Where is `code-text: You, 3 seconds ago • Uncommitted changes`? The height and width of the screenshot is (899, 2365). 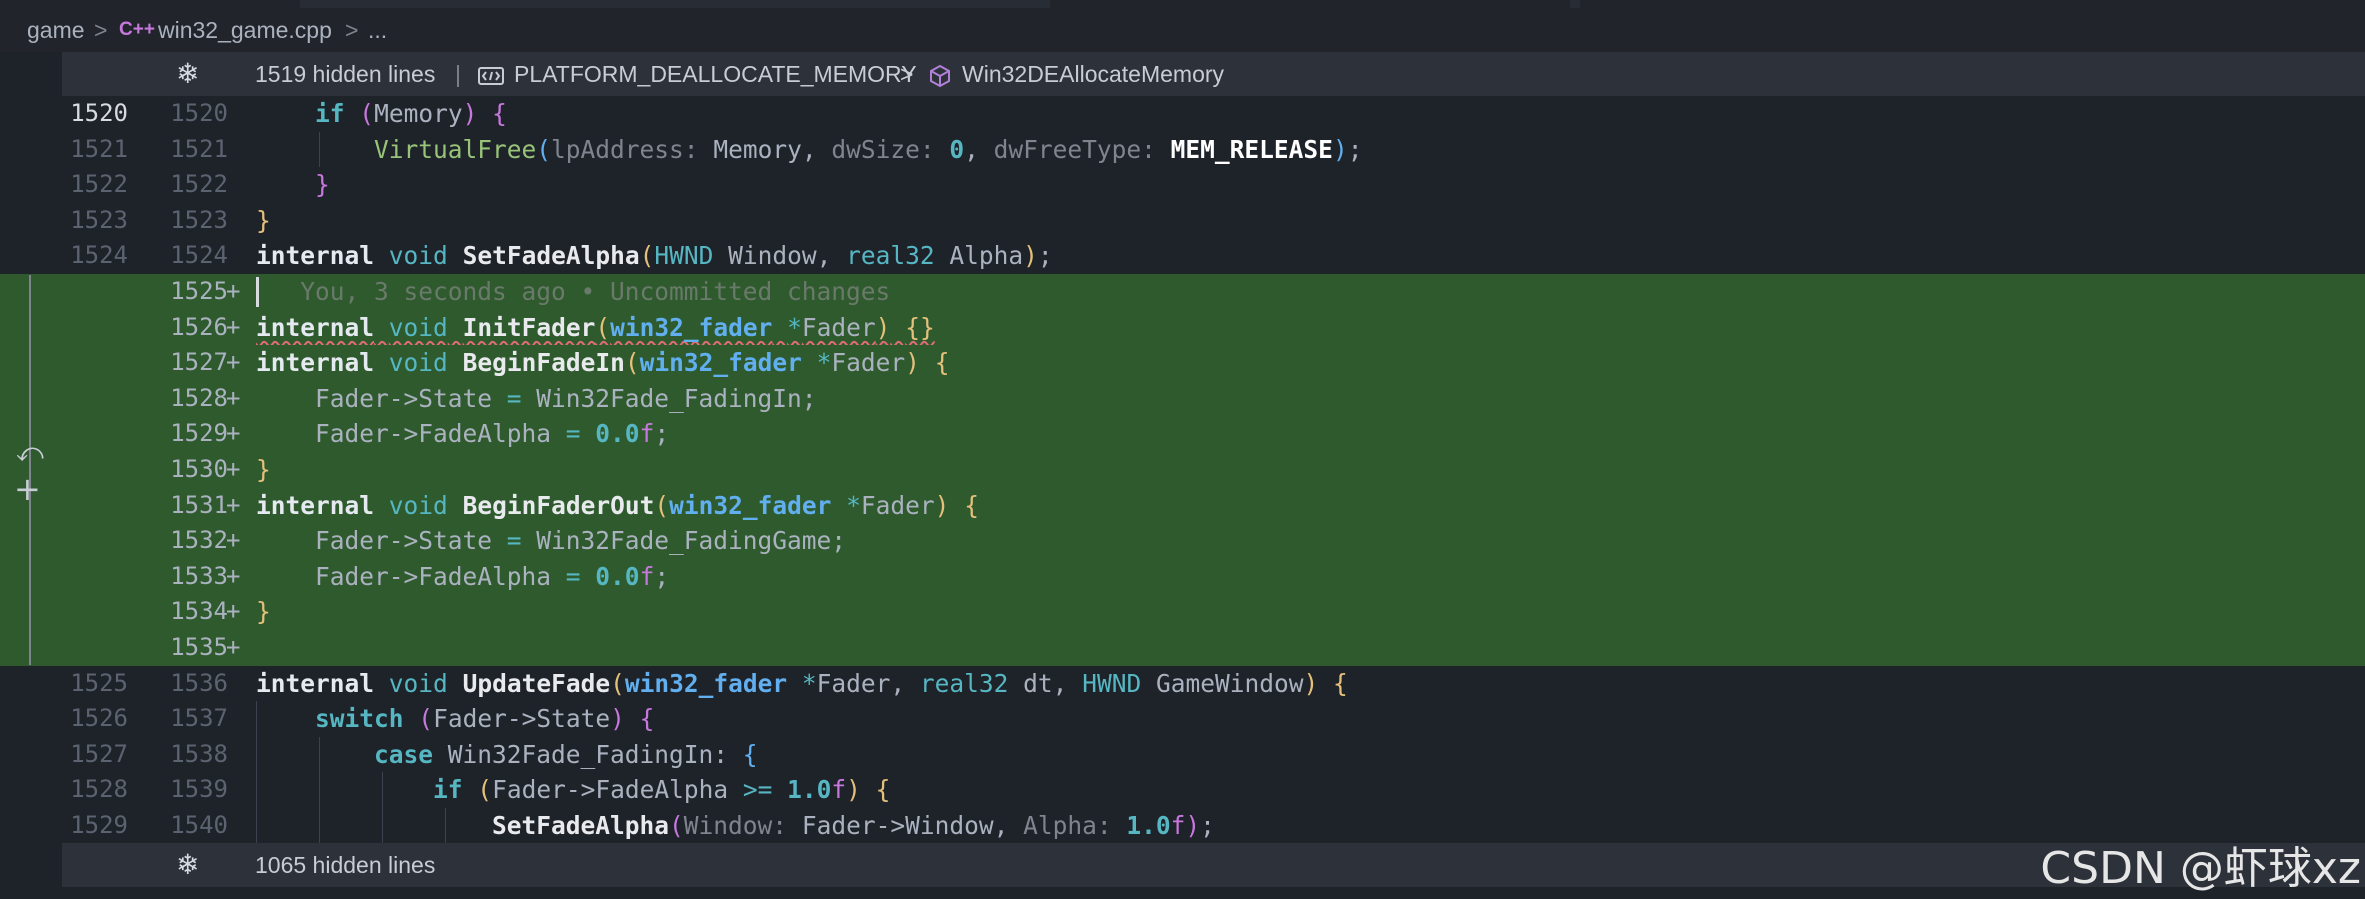 code-text: You, 3 seconds ago • Uncommitted changes is located at coordinates (573, 292).